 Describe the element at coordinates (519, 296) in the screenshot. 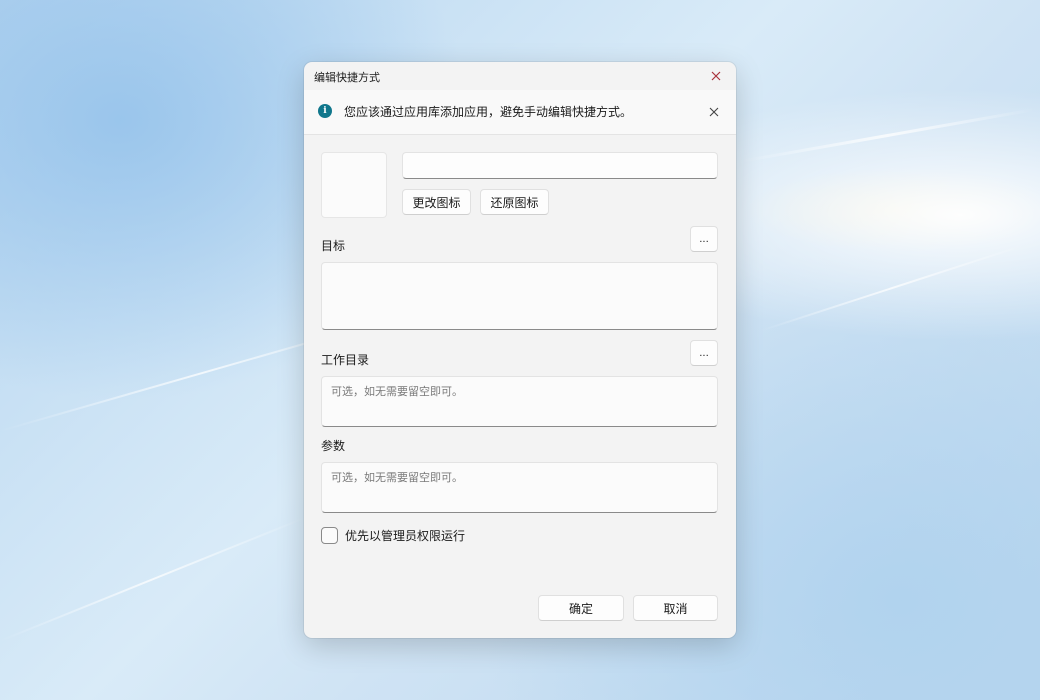

I see `target-input` at that location.